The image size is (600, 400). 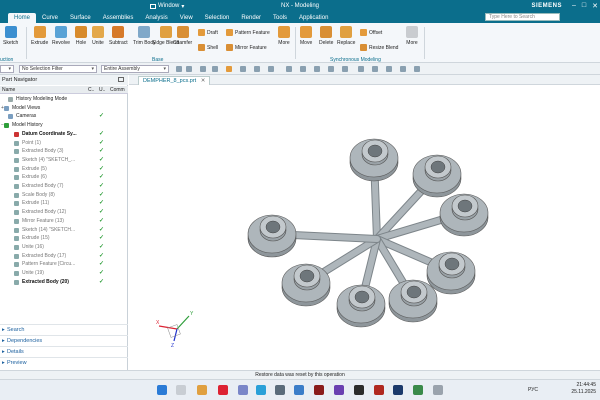 I want to click on sketch-button: Sketch, so click(x=10, y=36).